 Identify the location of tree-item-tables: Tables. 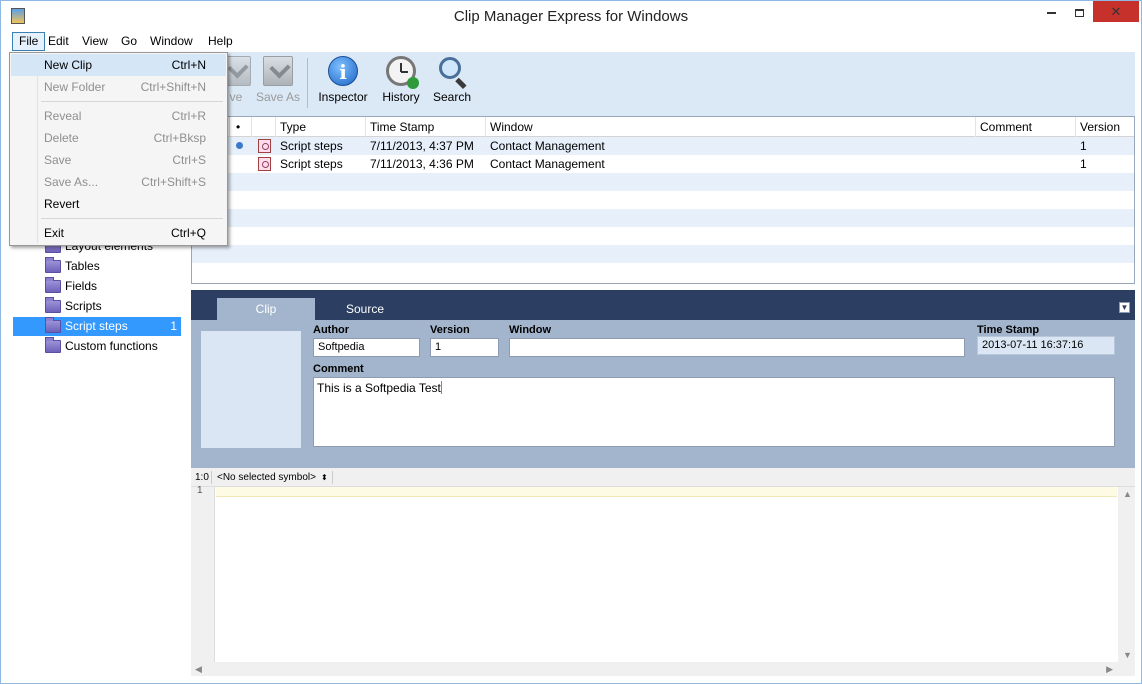
(97, 266).